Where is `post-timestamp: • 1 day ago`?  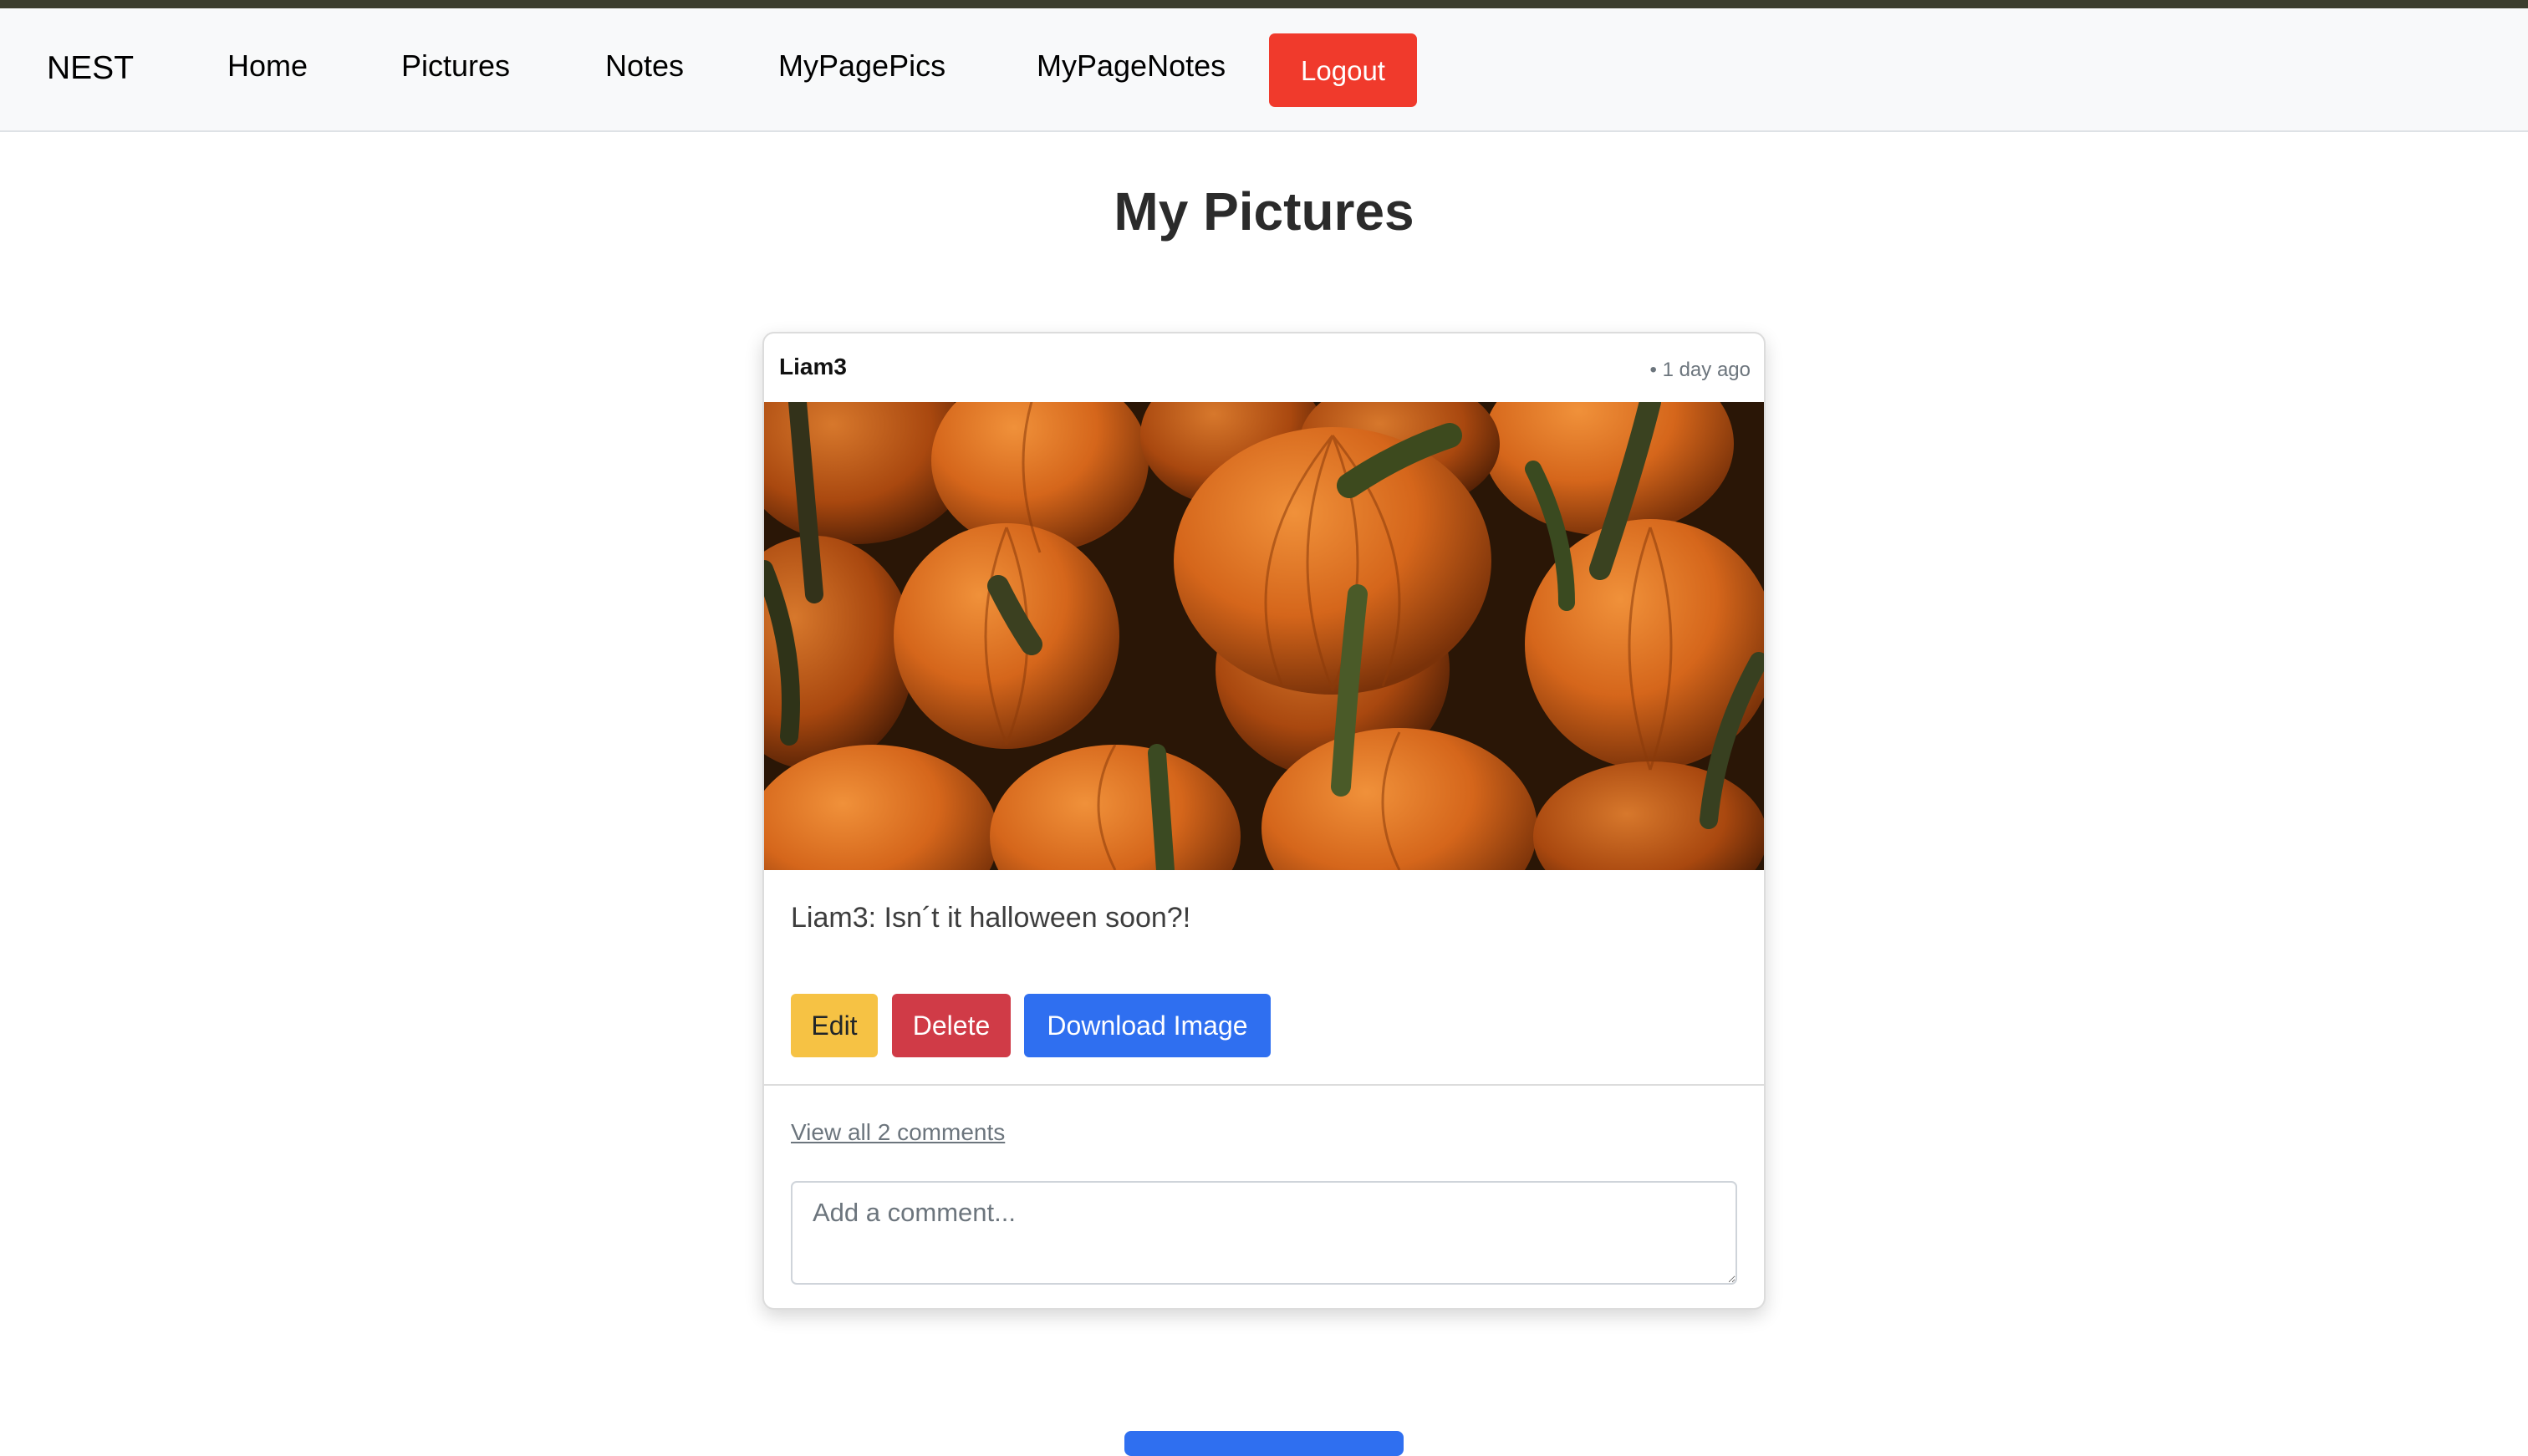
post-timestamp: • 1 day ago is located at coordinates (1700, 370).